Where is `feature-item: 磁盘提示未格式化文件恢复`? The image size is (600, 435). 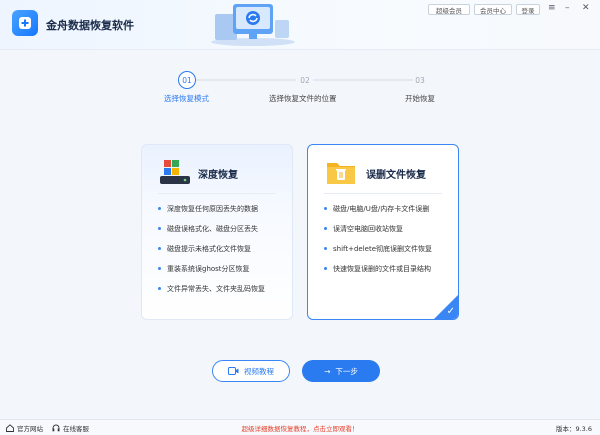 feature-item: 磁盘提示未格式化文件恢复 is located at coordinates (204, 249).